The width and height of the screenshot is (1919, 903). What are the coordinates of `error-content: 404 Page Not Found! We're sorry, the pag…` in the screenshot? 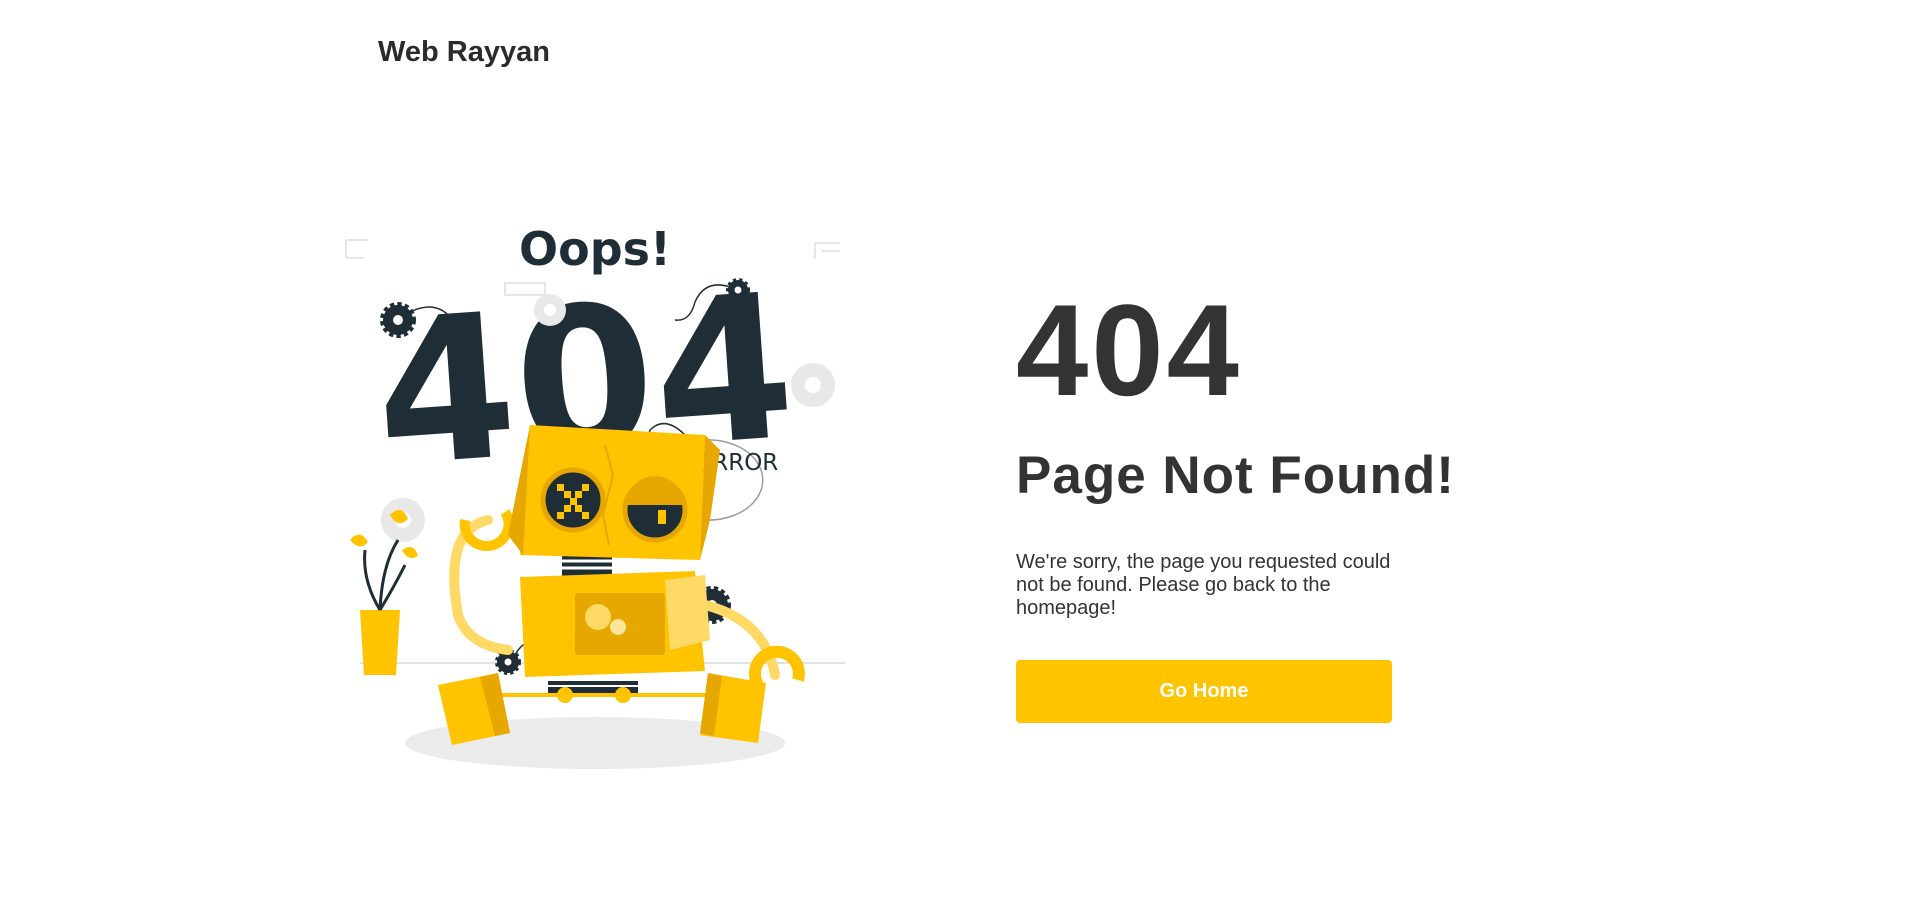 It's located at (1235, 500).